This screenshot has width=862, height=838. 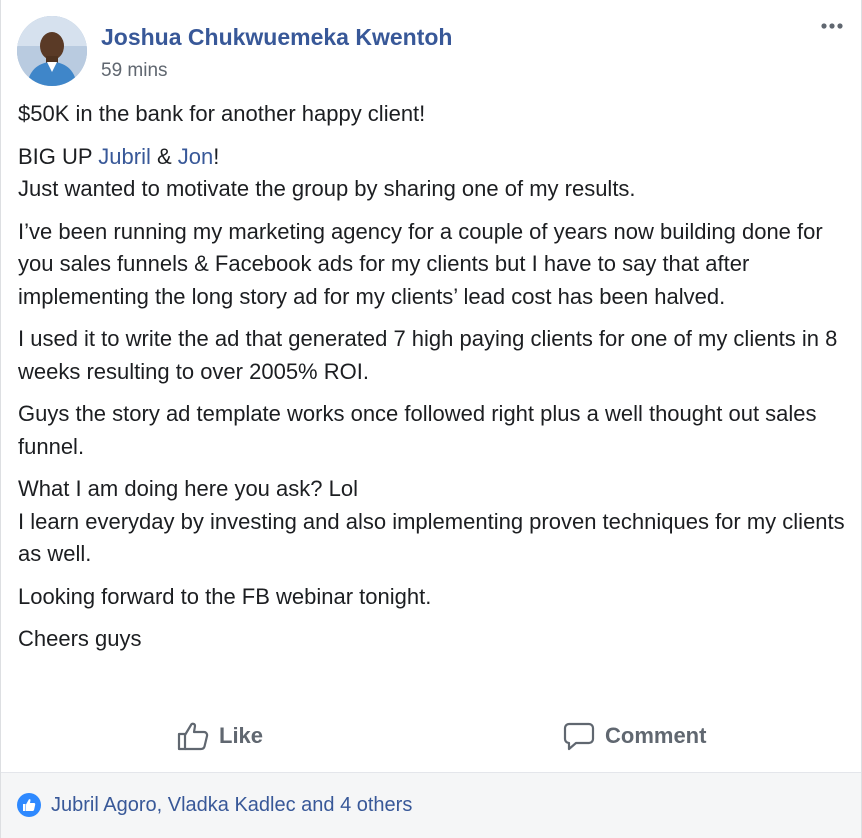 I want to click on more-options-button, so click(x=832, y=26).